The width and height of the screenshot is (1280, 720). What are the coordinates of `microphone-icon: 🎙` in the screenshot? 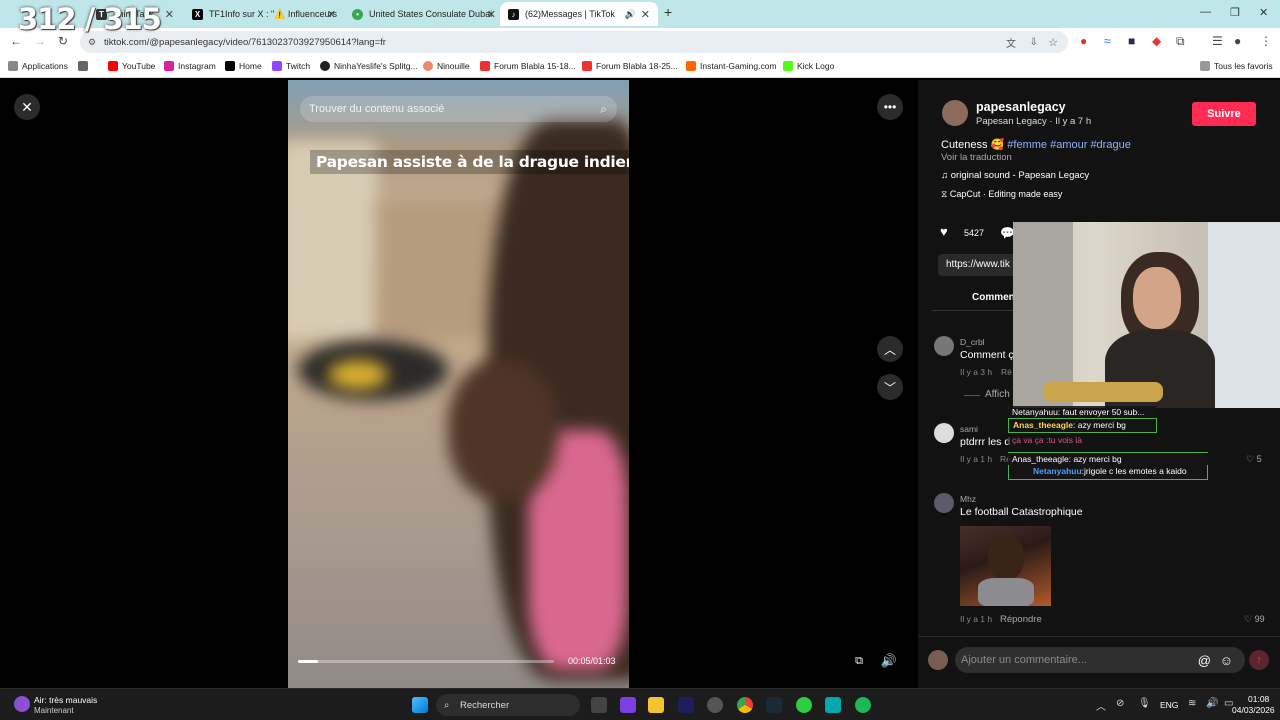 It's located at (1144, 703).